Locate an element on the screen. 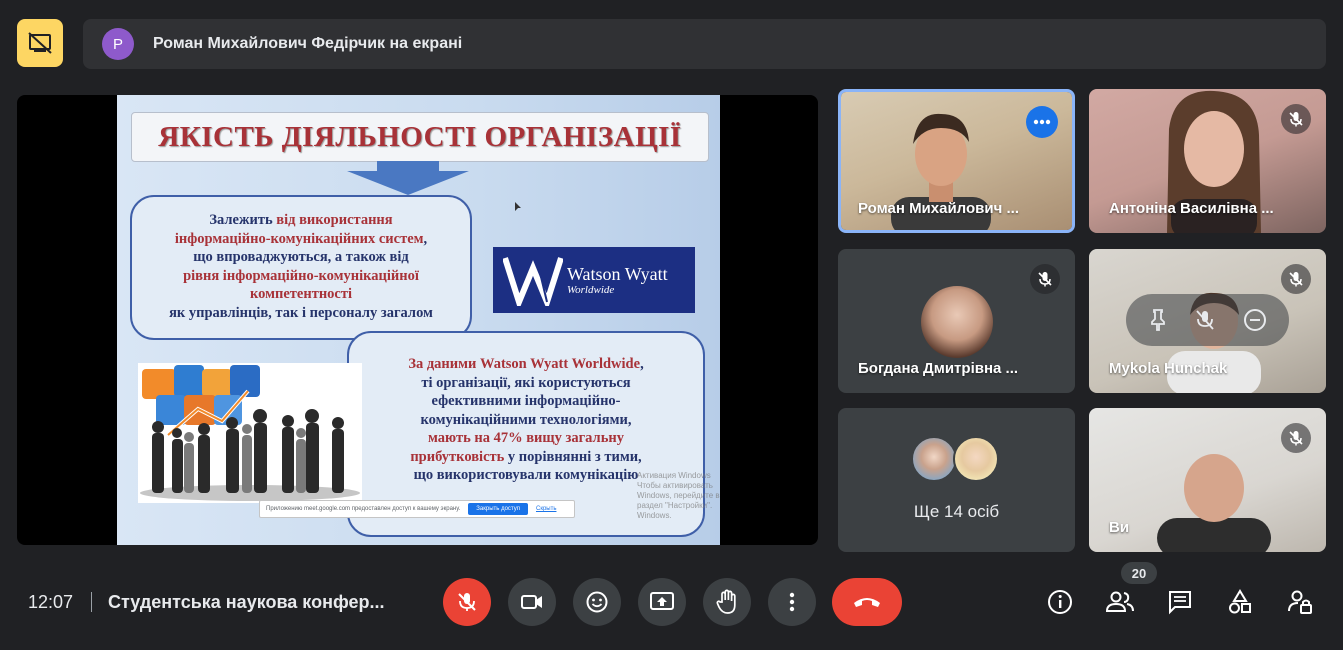  presentation-toggle-button is located at coordinates (40, 43).